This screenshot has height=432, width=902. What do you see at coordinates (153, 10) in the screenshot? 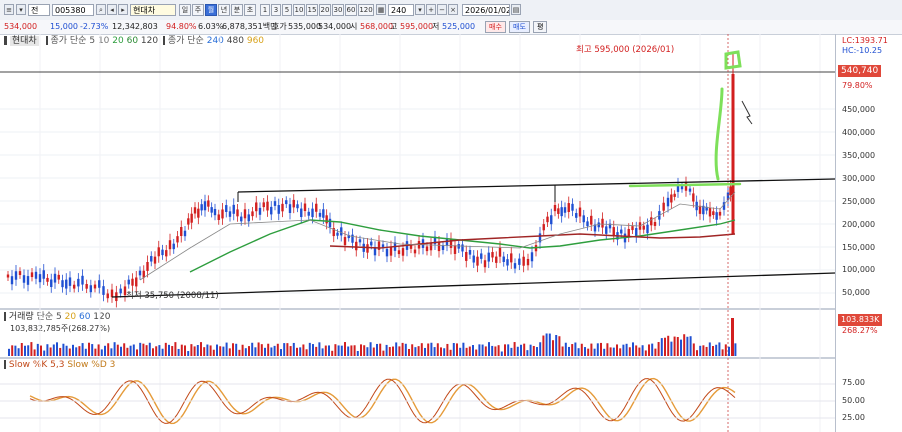
I see `company-name: 현대차` at bounding box center [153, 10].